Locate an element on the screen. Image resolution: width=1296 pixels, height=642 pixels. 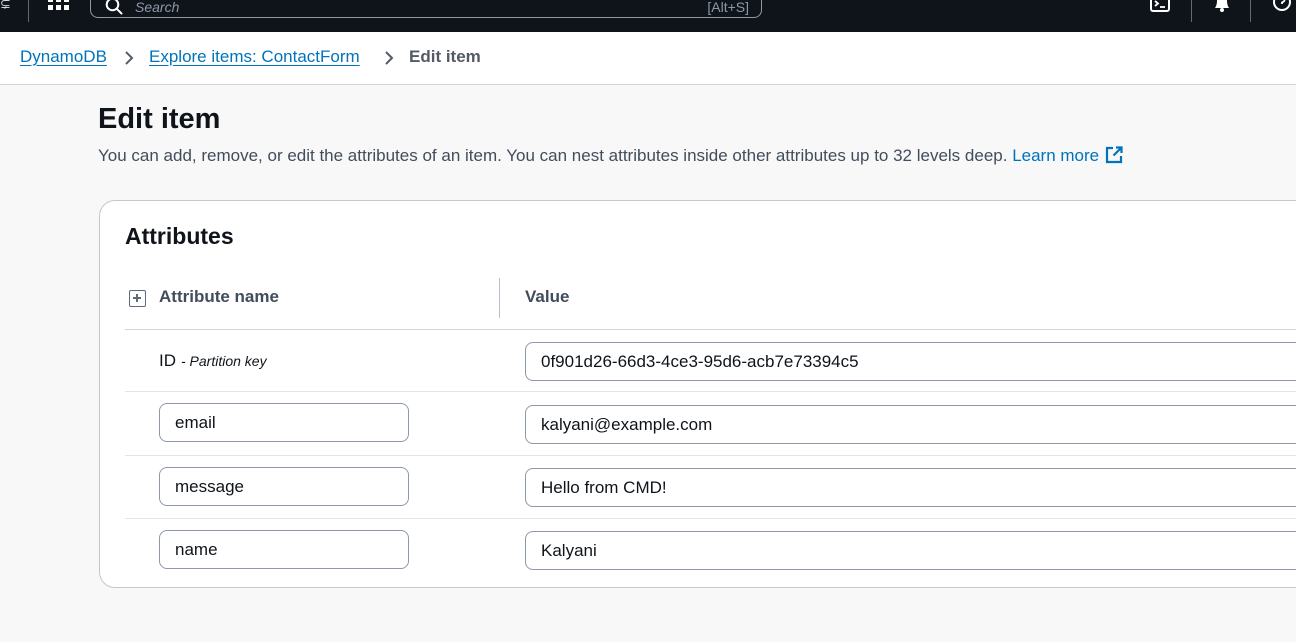
partition-key-label: ID - Partition key is located at coordinates (213, 361).